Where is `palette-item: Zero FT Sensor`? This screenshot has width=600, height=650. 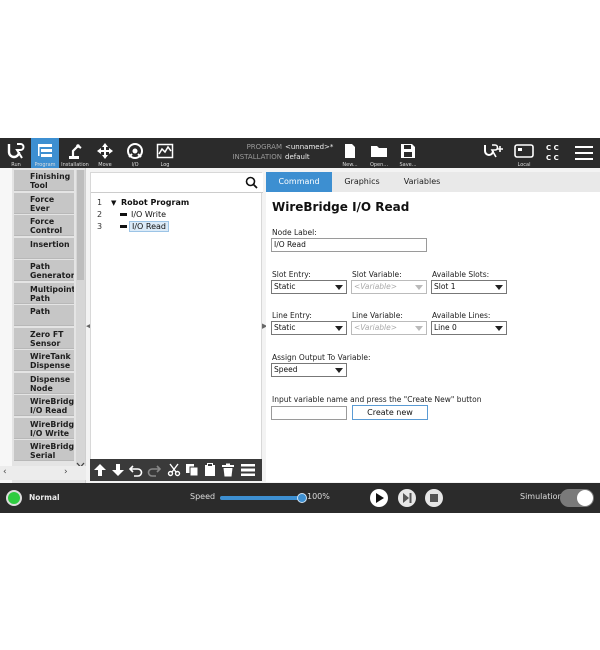 palette-item: Zero FT Sensor is located at coordinates (44, 338).